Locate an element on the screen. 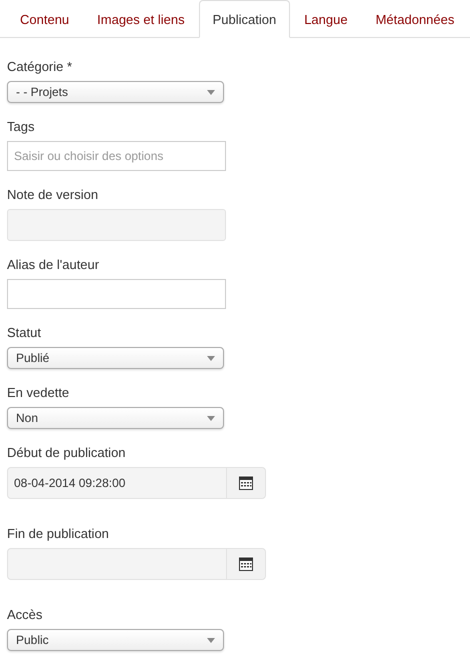 Image resolution: width=470 pixels, height=664 pixels. field-label: Alias de l'auteur is located at coordinates (53, 265).